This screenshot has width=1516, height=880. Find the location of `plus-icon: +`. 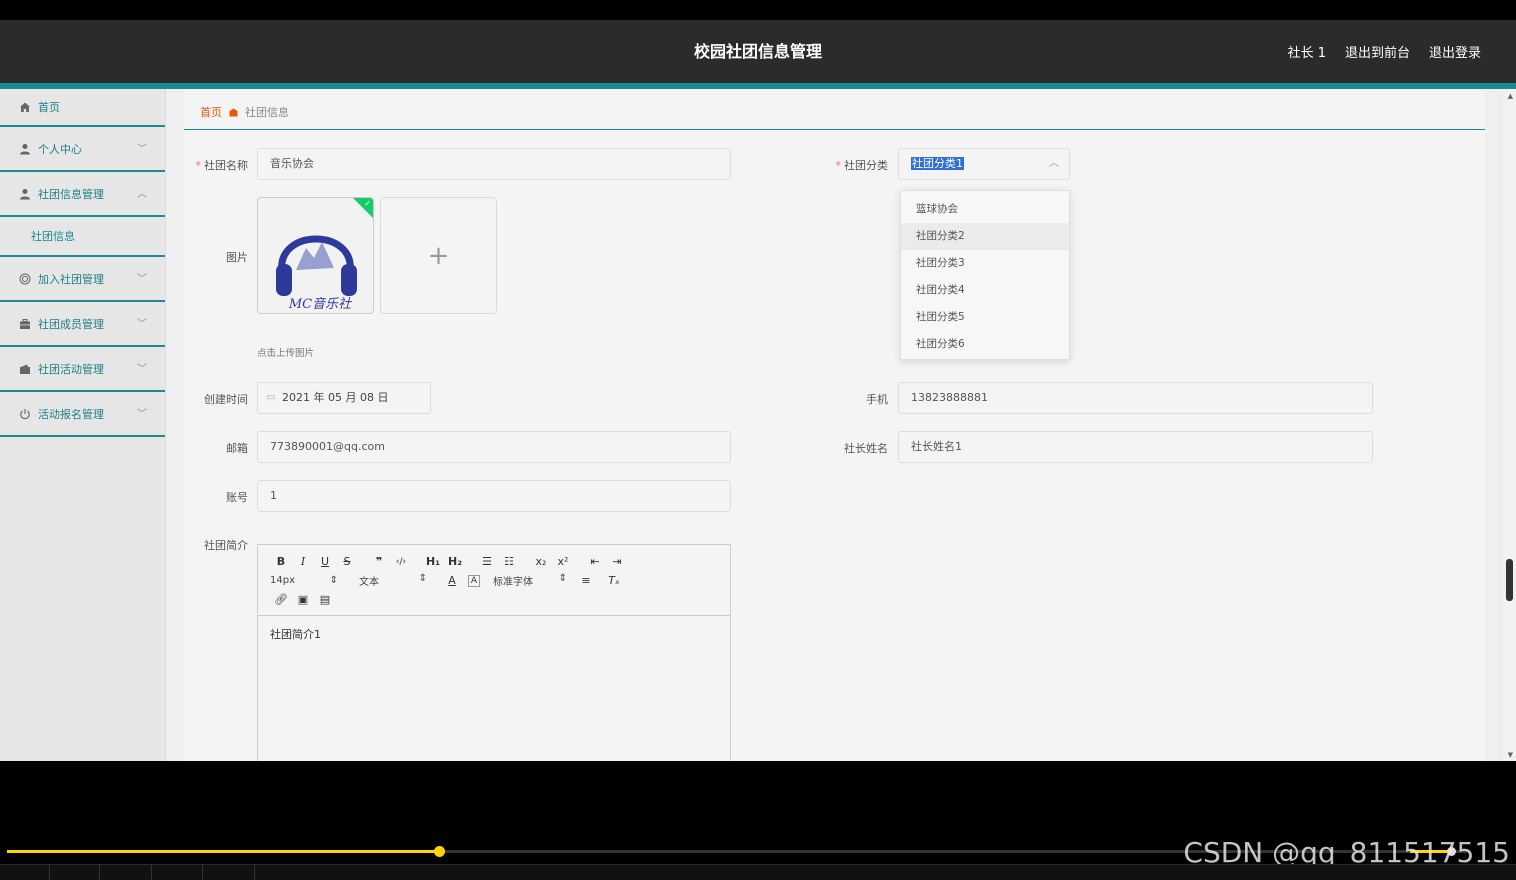

plus-icon: + is located at coordinates (438, 255).